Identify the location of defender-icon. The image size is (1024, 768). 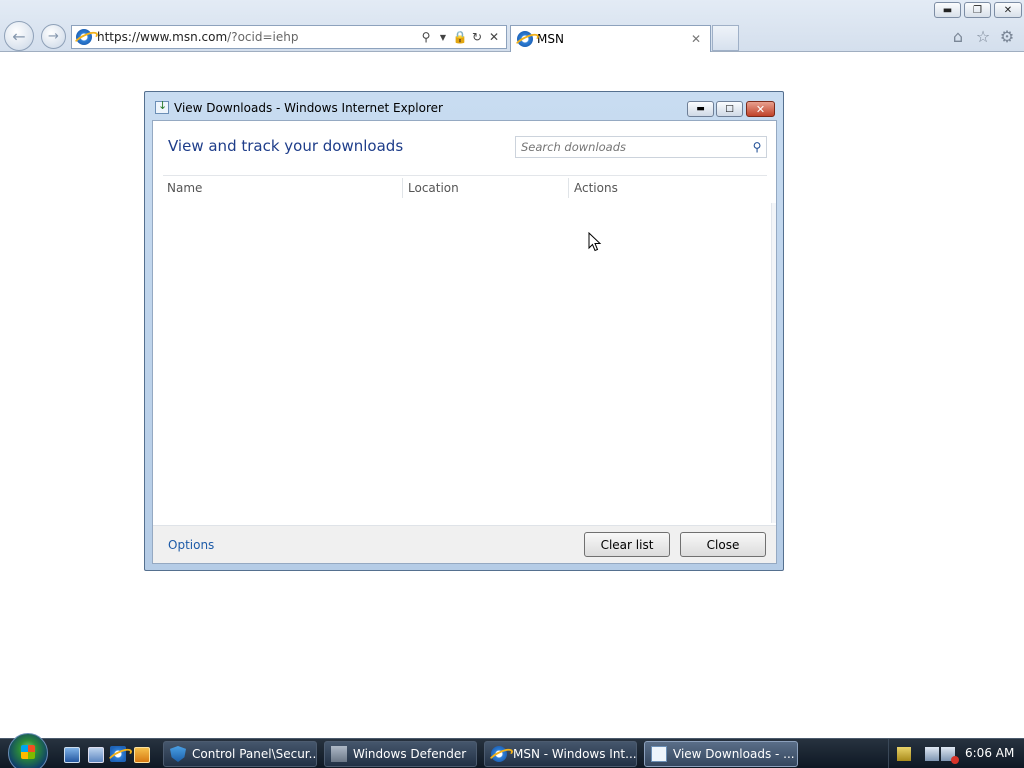
(339, 754).